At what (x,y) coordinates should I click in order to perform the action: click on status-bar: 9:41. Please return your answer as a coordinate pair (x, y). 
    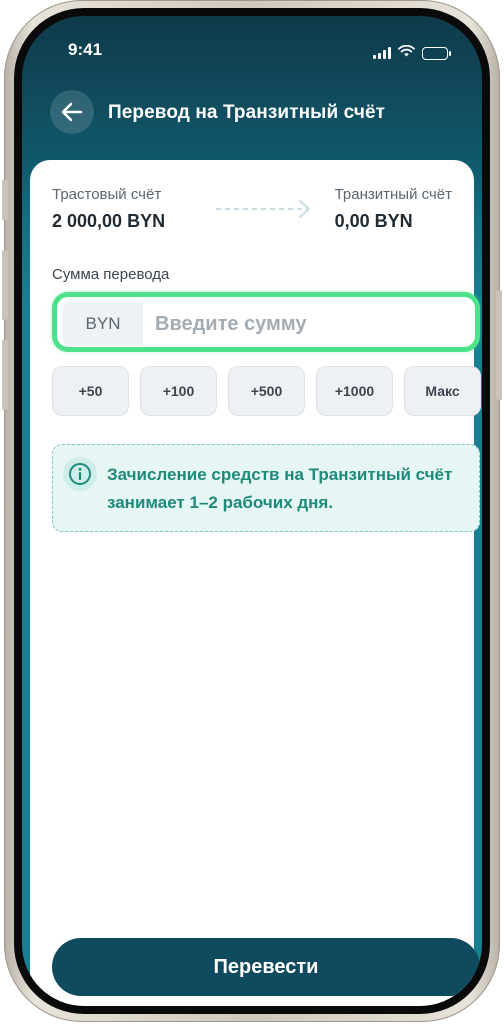
    Looking at the image, I should click on (252, 51).